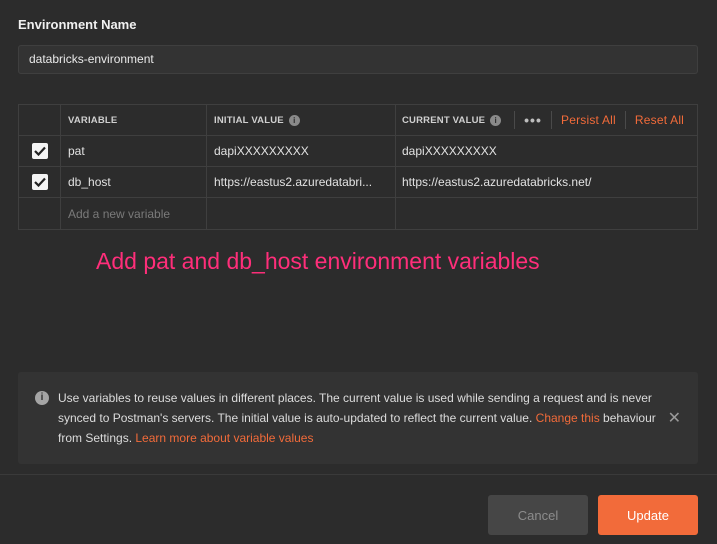 This screenshot has height=544, width=717. What do you see at coordinates (134, 151) in the screenshot?
I see `variable-name-cell: pat` at bounding box center [134, 151].